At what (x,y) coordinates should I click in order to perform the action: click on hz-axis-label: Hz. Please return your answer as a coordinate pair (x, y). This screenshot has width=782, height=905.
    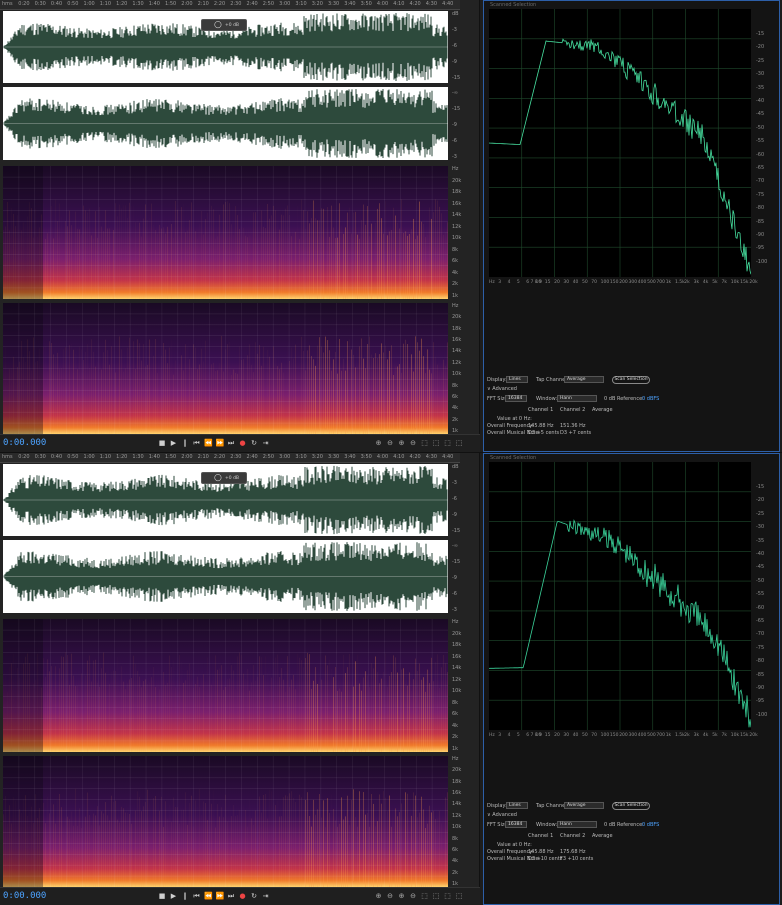
    Looking at the image, I should click on (492, 735).